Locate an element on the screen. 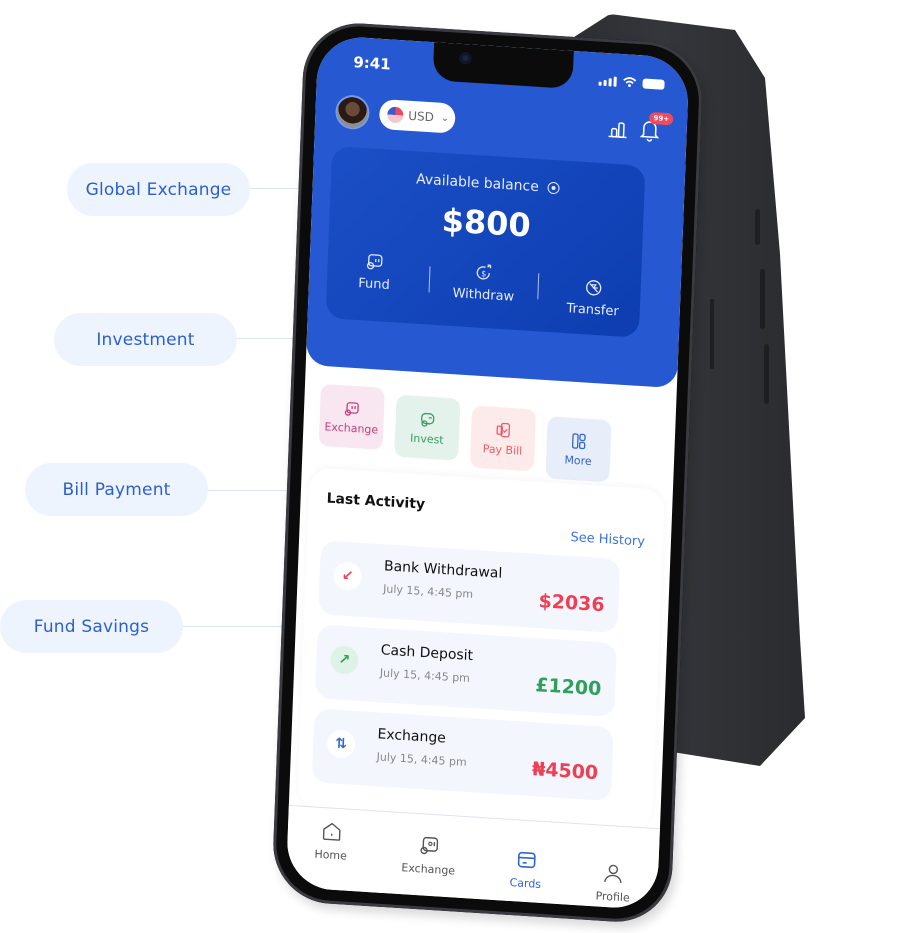 The height and width of the screenshot is (933, 914). bill-icon is located at coordinates (503, 429).